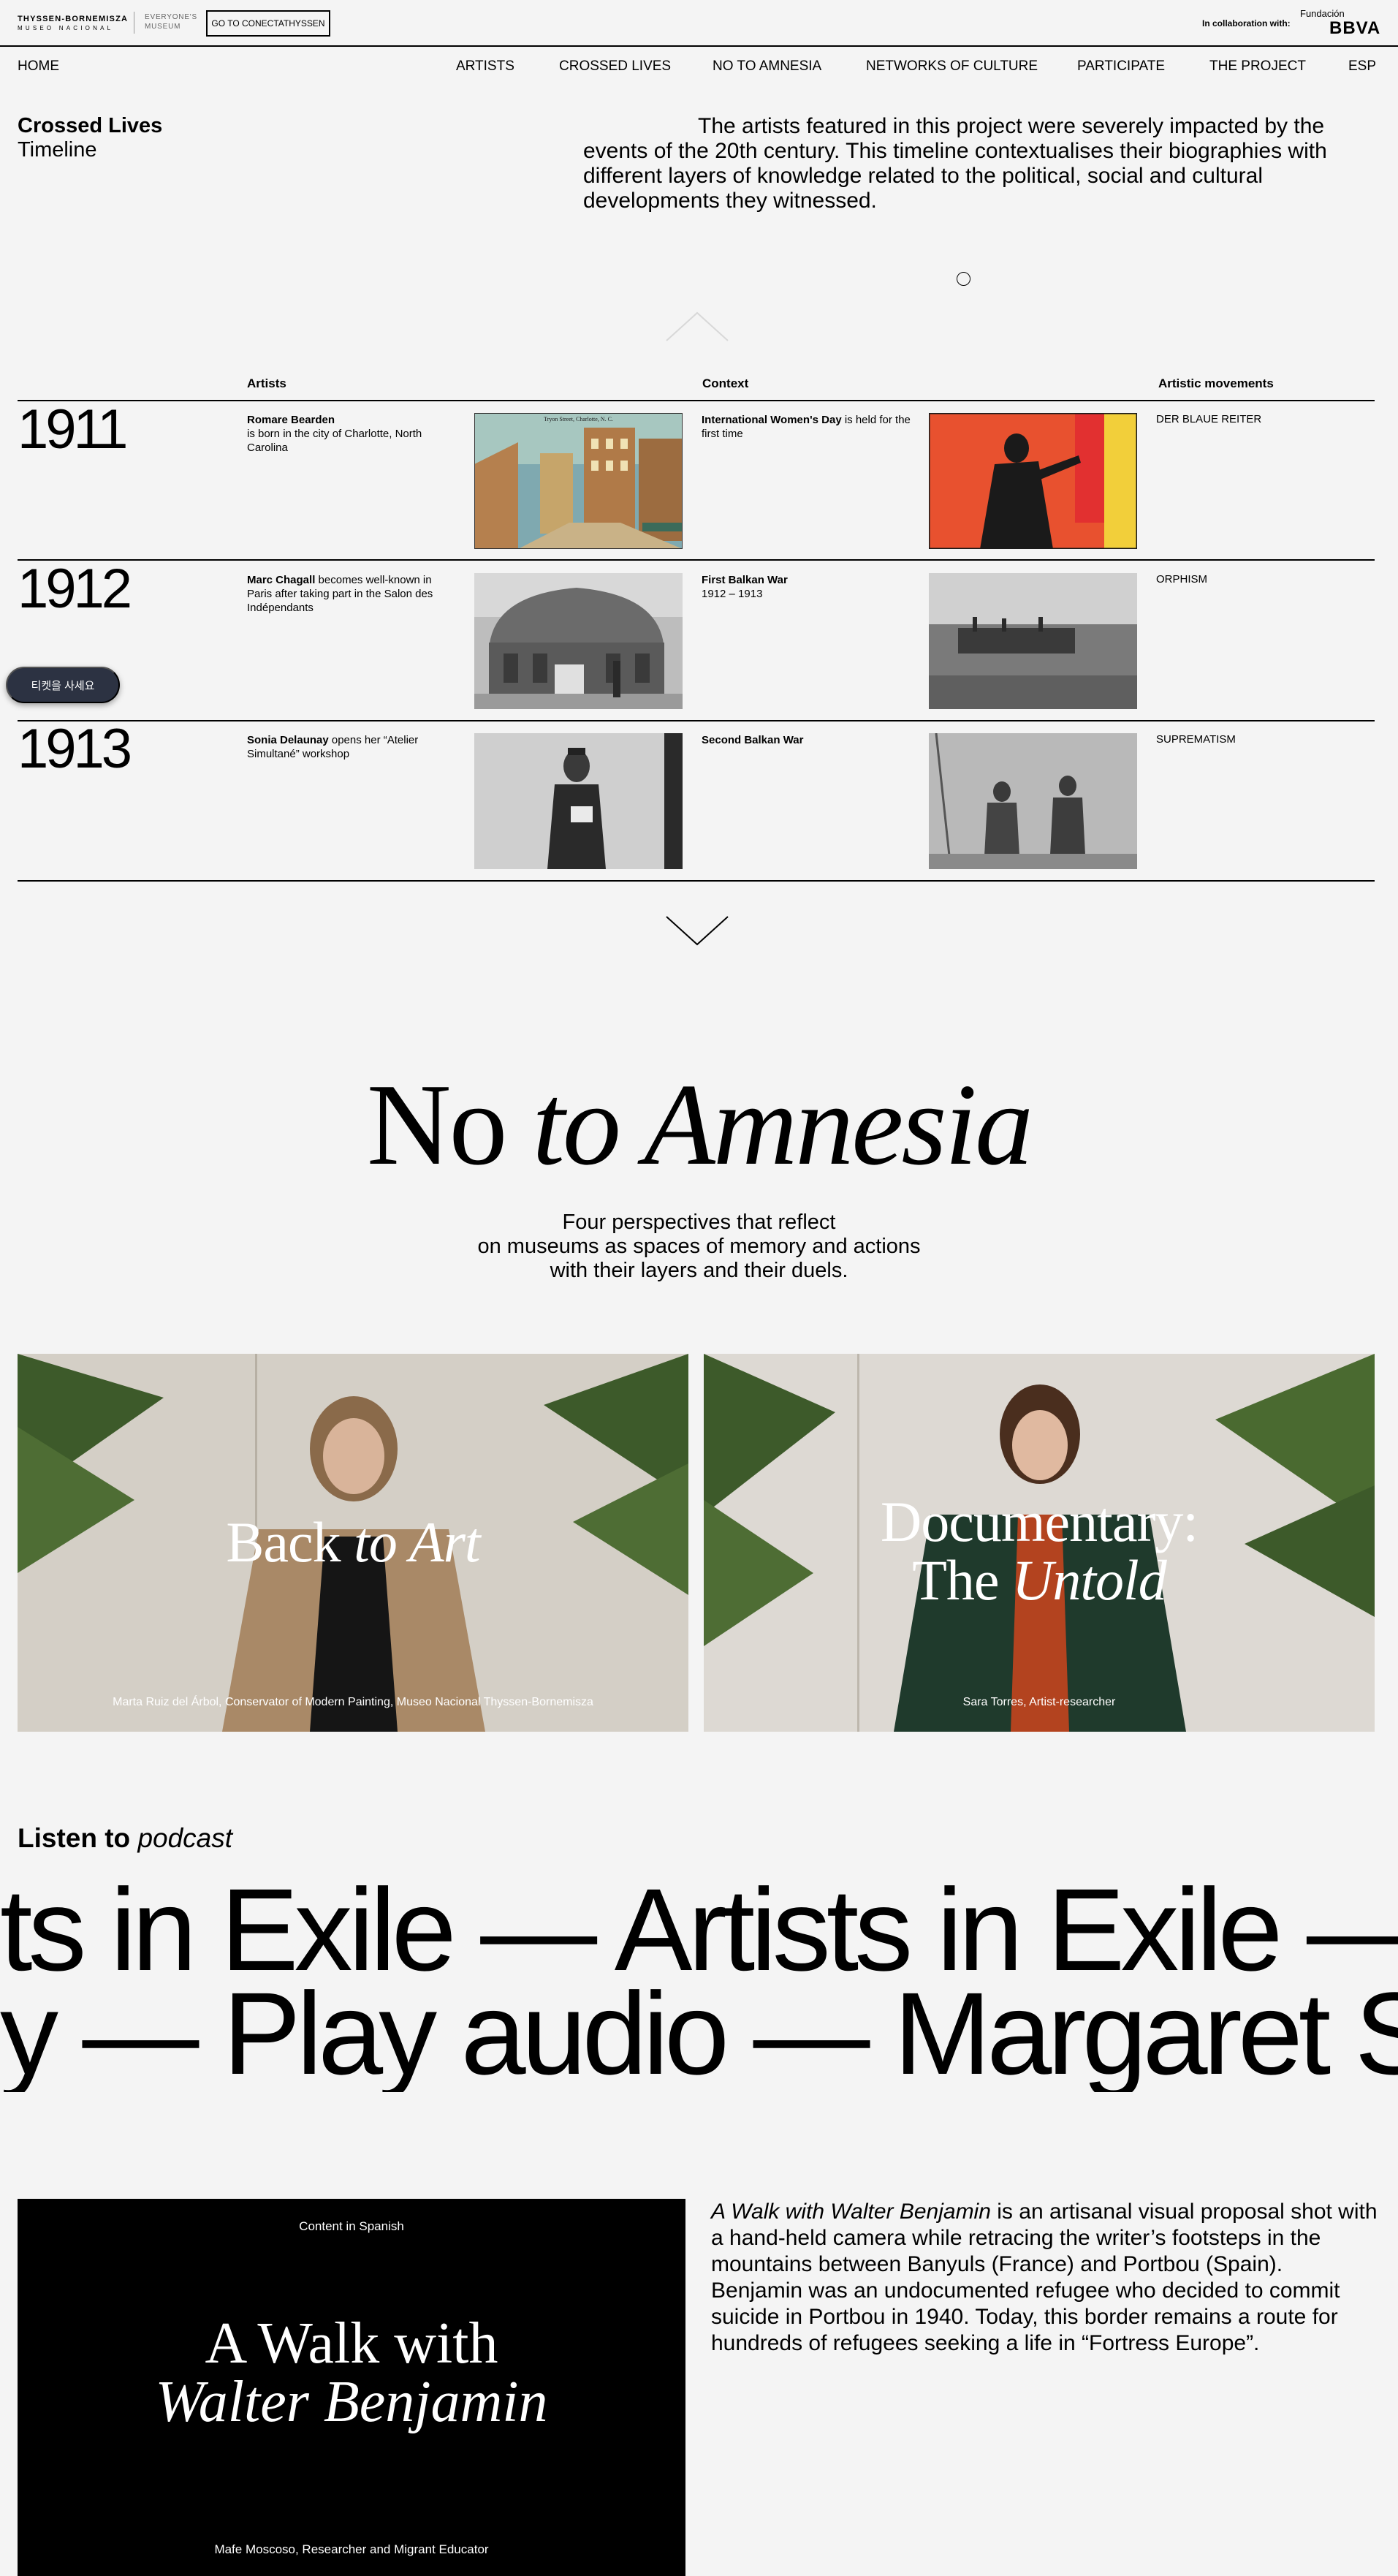 The image size is (1398, 2576). What do you see at coordinates (1039, 1702) in the screenshot?
I see `card-caption: Sara Torres, Artist-researcher` at bounding box center [1039, 1702].